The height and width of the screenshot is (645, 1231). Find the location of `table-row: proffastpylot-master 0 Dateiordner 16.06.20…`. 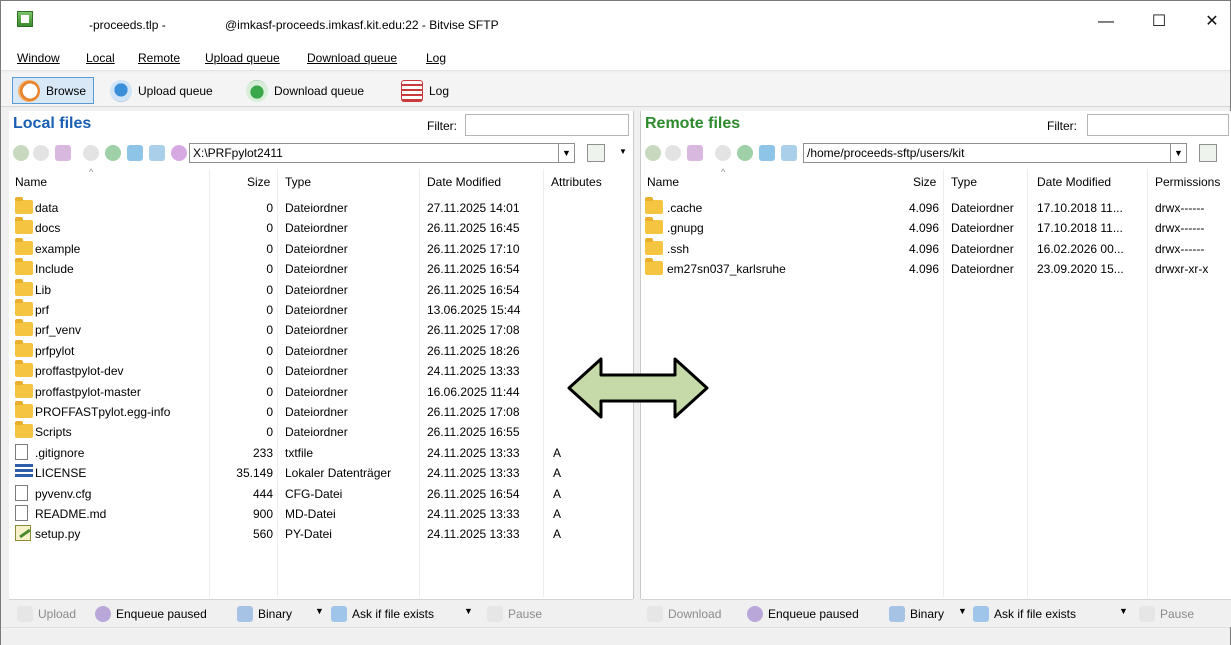

table-row: proffastpylot-master 0 Dateiordner 16.06.20… is located at coordinates (321, 391).